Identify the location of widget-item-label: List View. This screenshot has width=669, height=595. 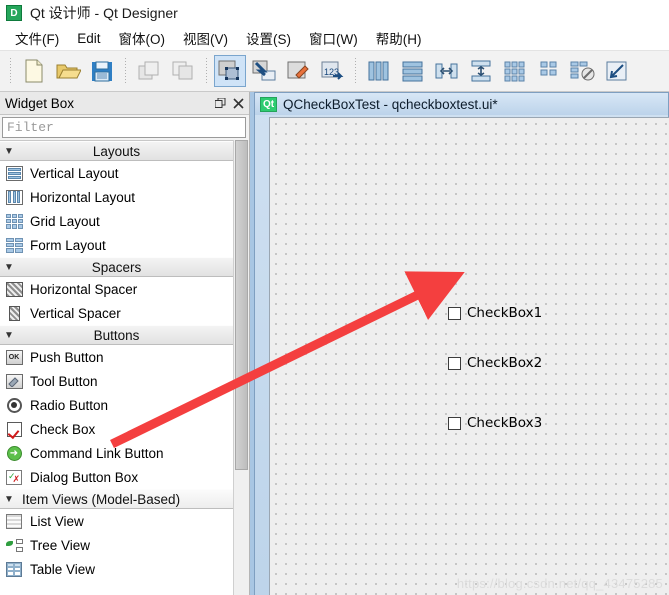
(57, 521).